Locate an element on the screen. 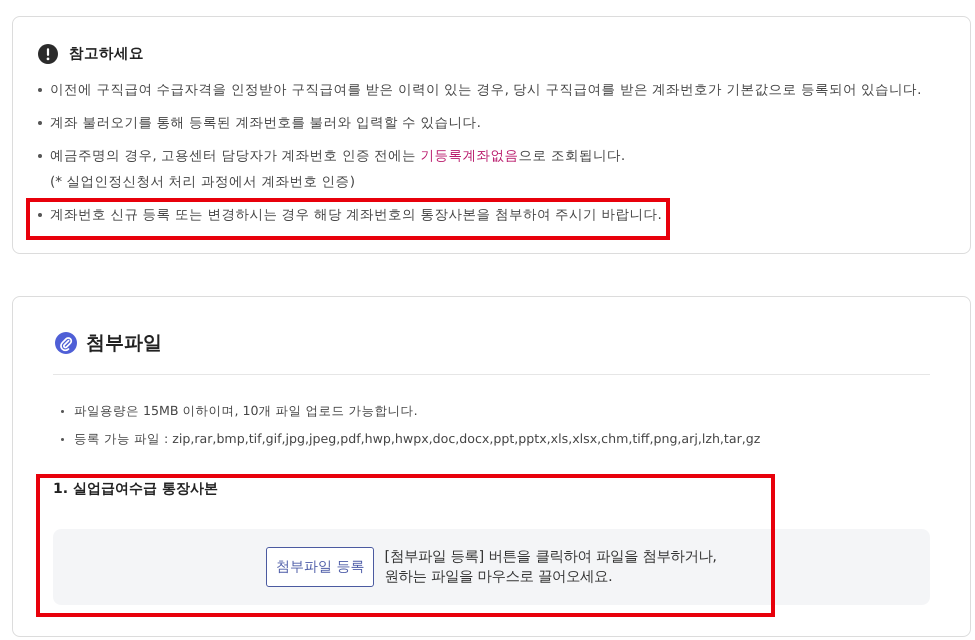 The image size is (975, 640). drop-zone: 첨부파일 등록 [첨부파일 등록] 버튼을 클릭하여 파일을 첨부하거나, 원하는 파일을 마우스로 끌어오세요. is located at coordinates (491, 567).